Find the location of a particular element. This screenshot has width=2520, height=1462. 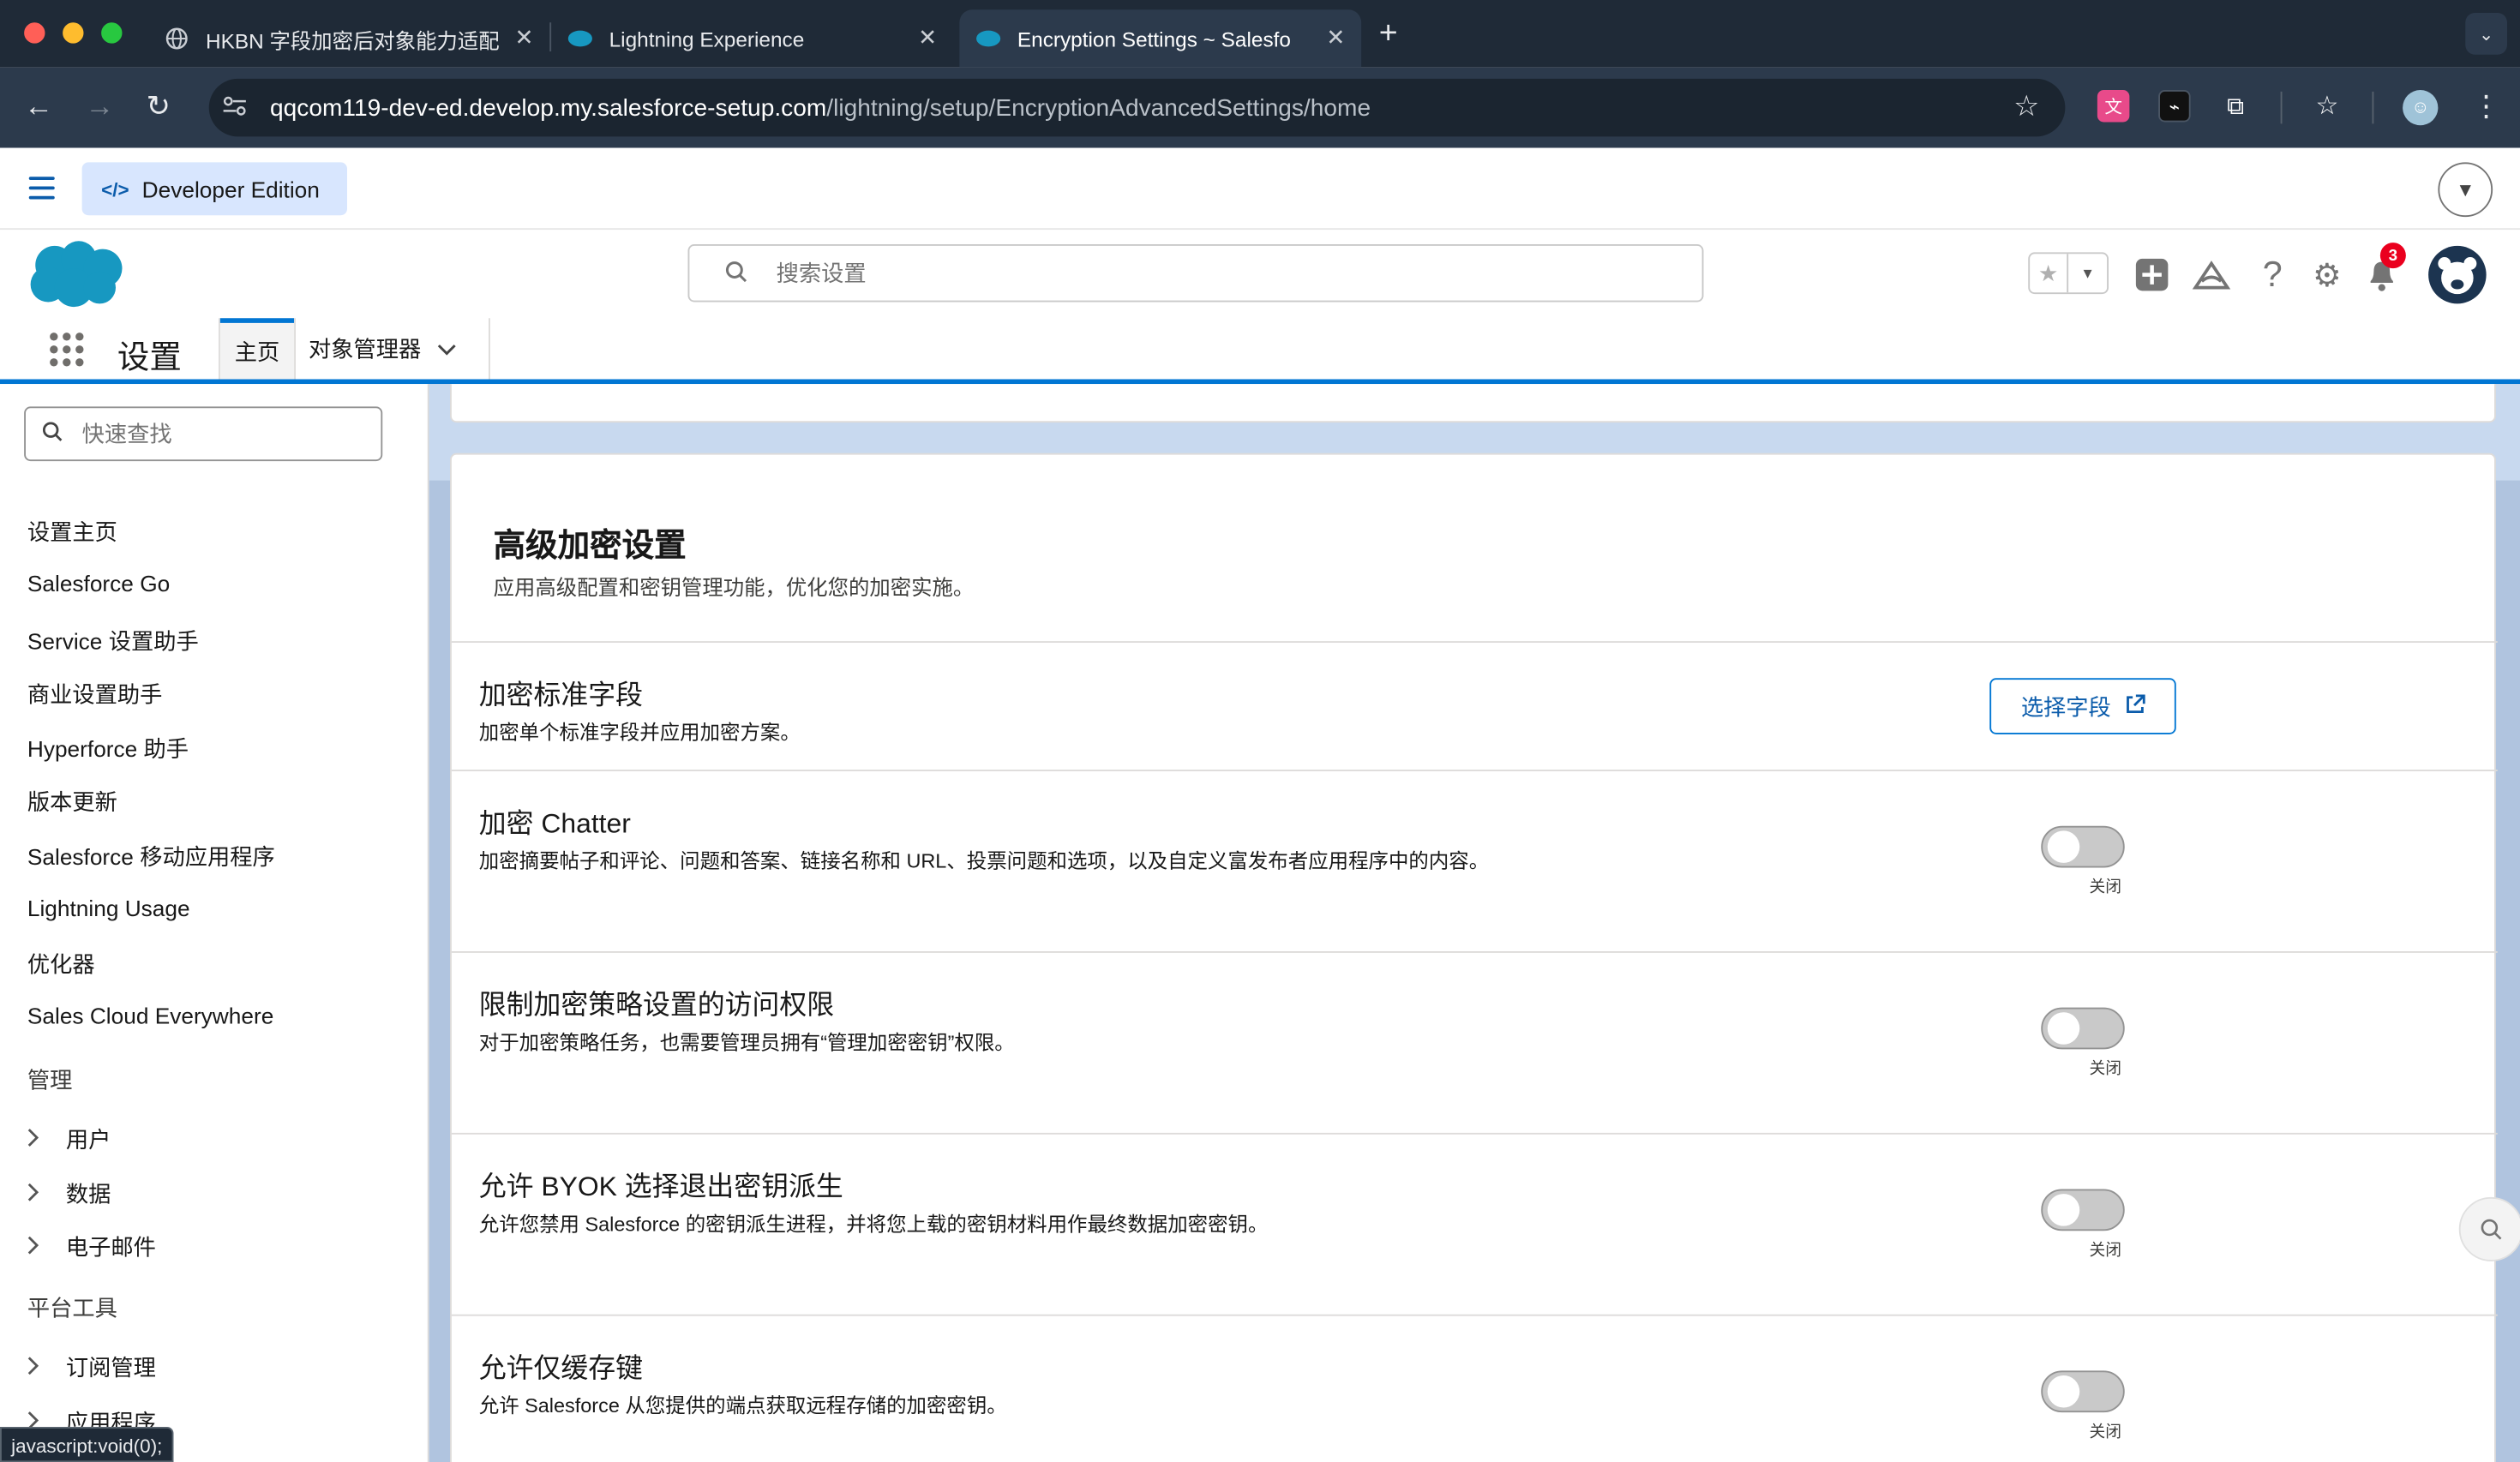

restrict-access-toggle is located at coordinates (2083, 1028).